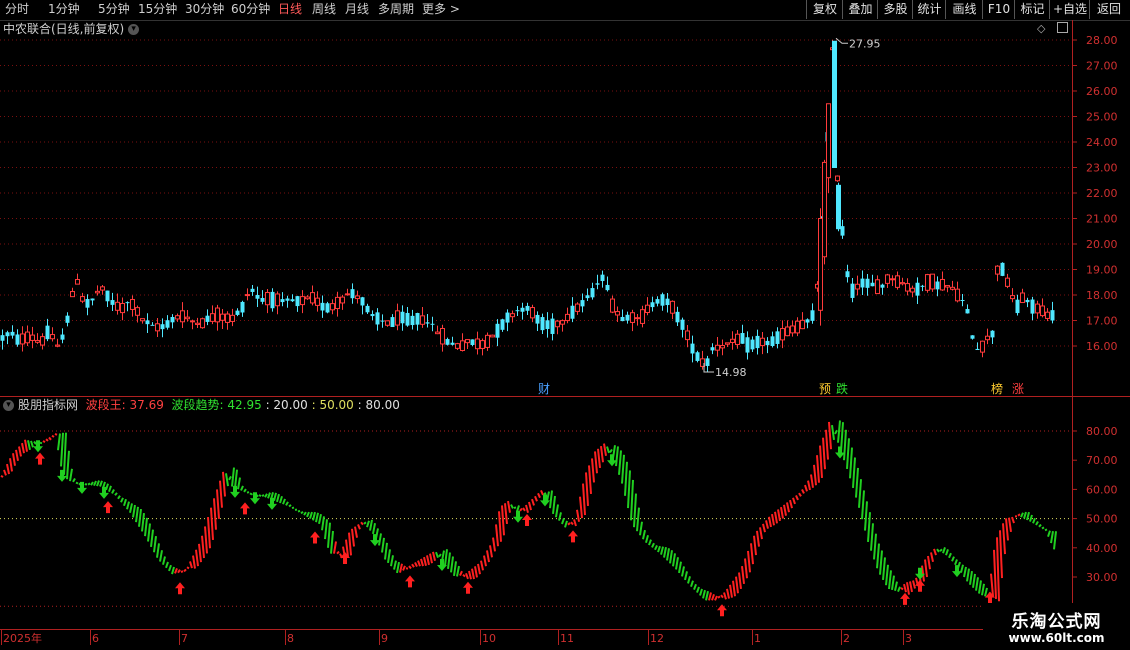 Image resolution: width=1130 pixels, height=650 pixels. Describe the element at coordinates (1056, 626) in the screenshot. I see `watermark: 乐淘公式网 www.60lt.com` at that location.